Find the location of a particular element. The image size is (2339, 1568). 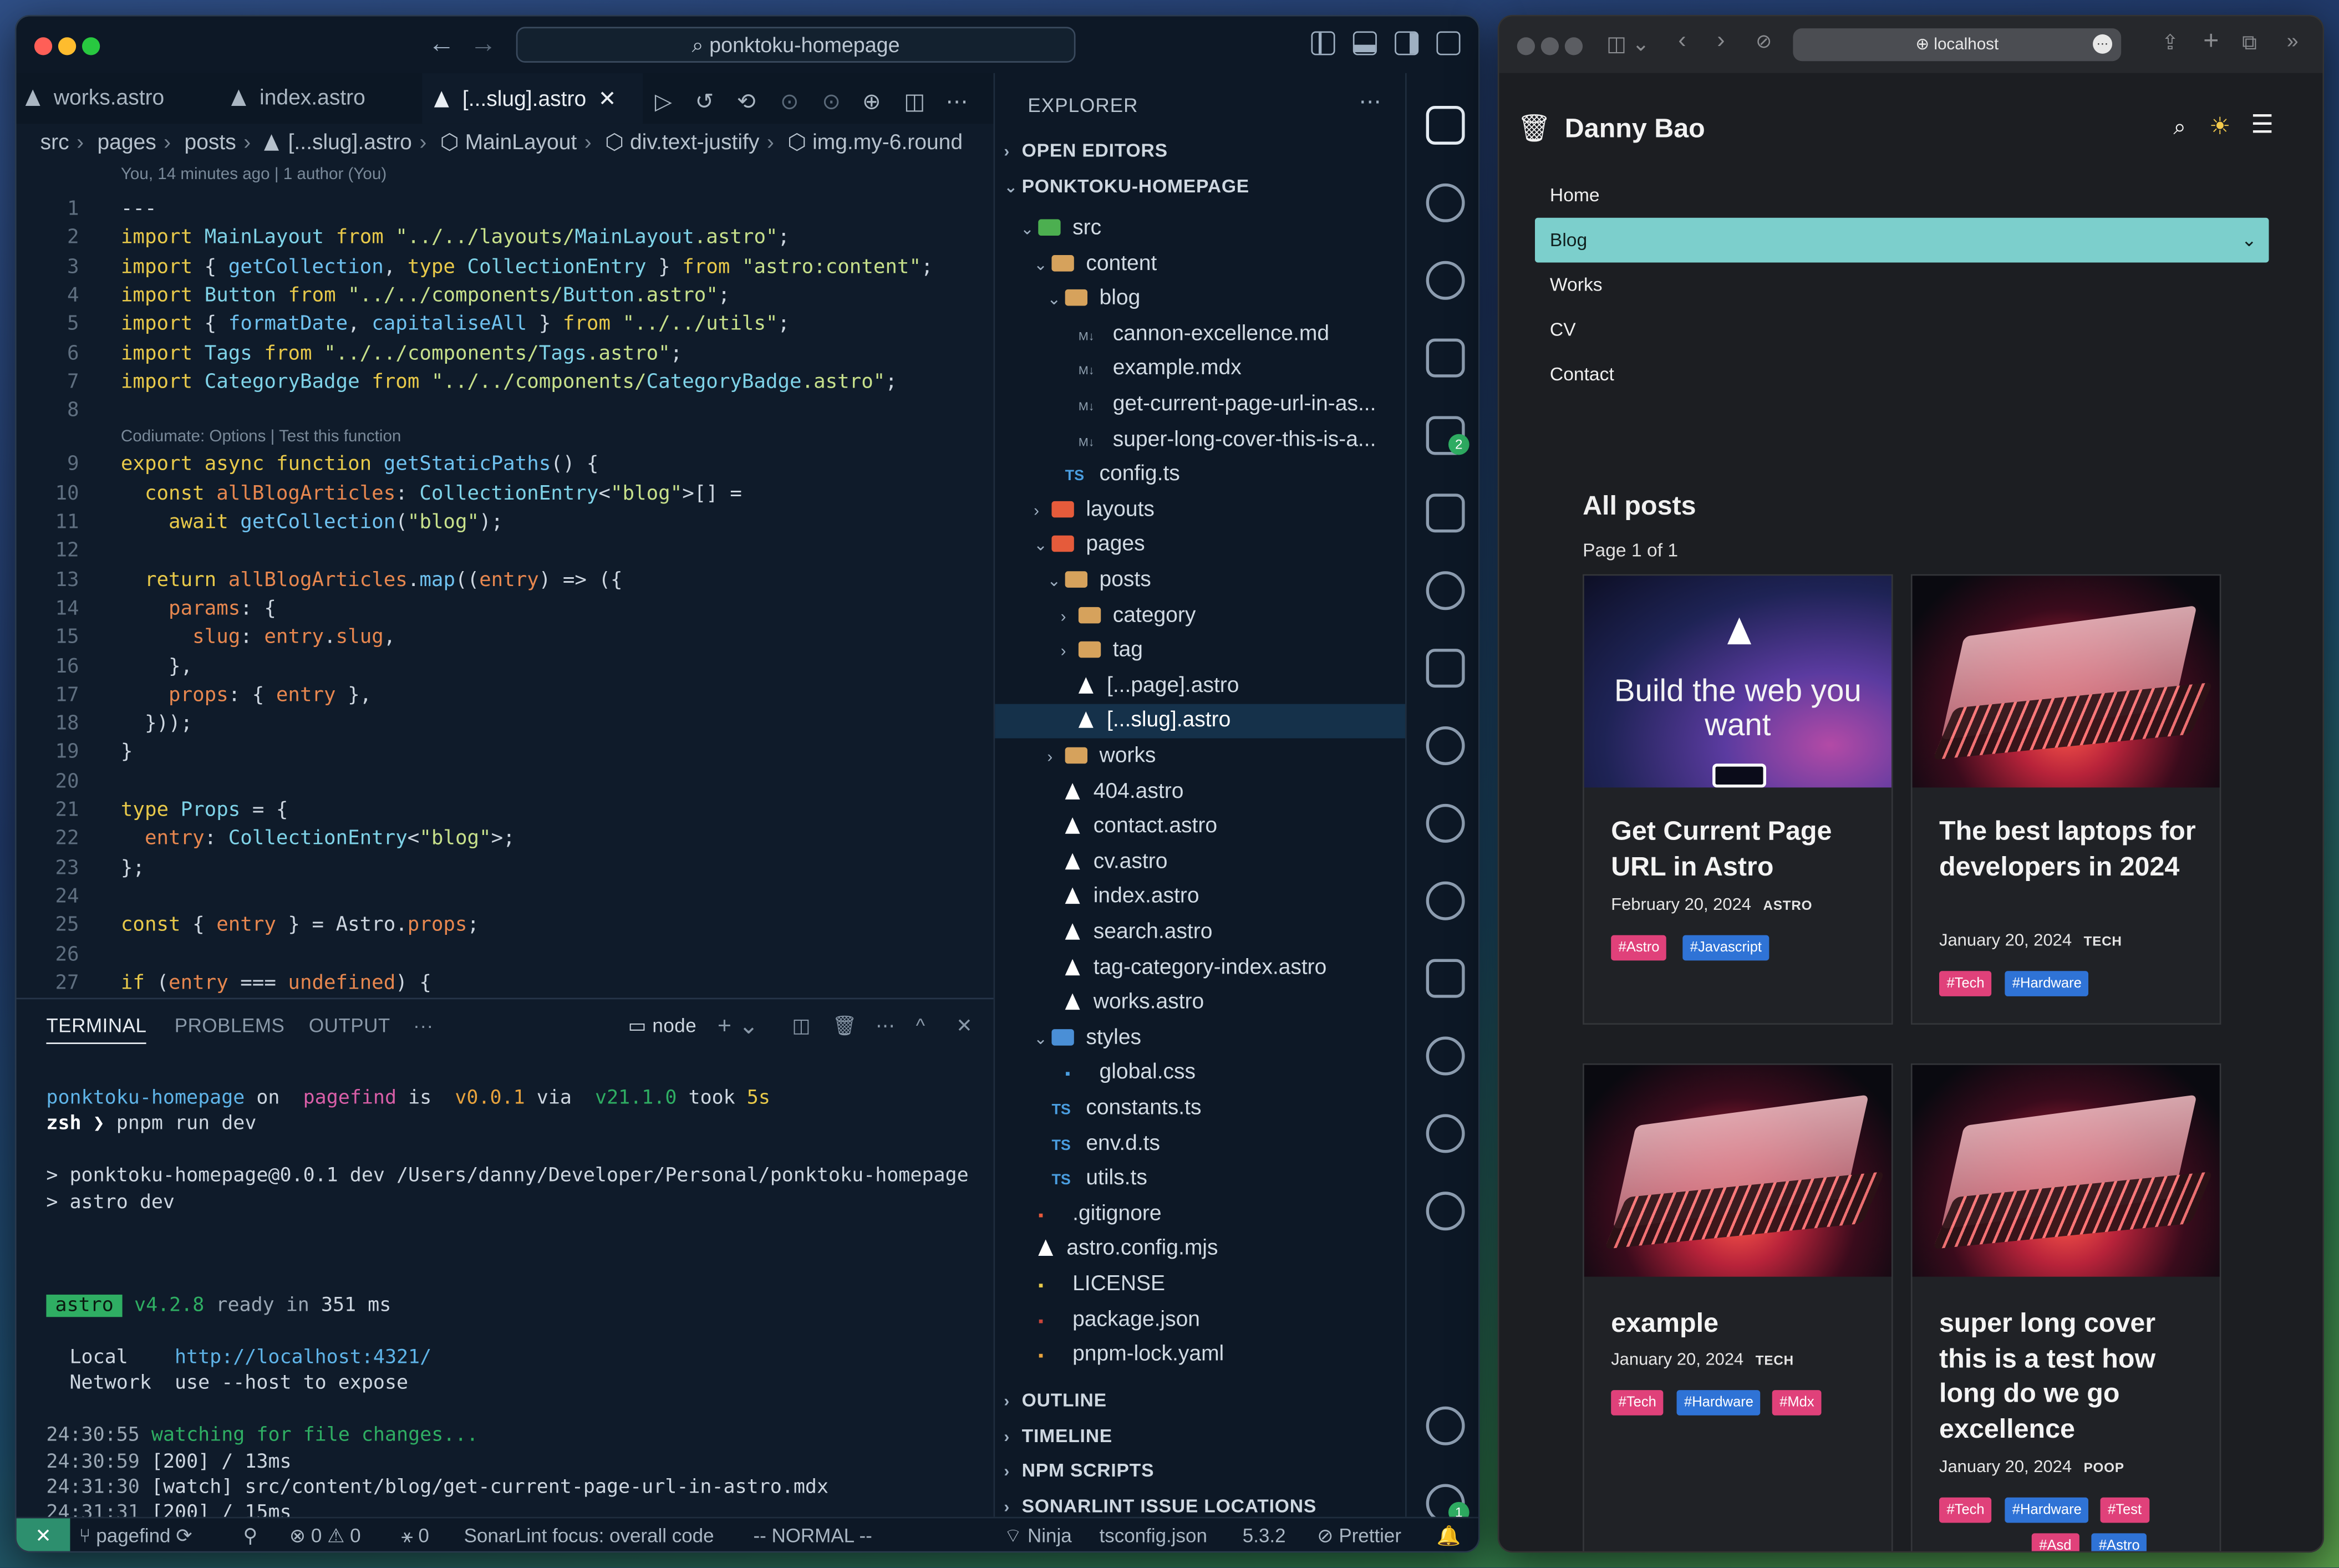

compare-changes-icon: ⟲ is located at coordinates (746, 102).